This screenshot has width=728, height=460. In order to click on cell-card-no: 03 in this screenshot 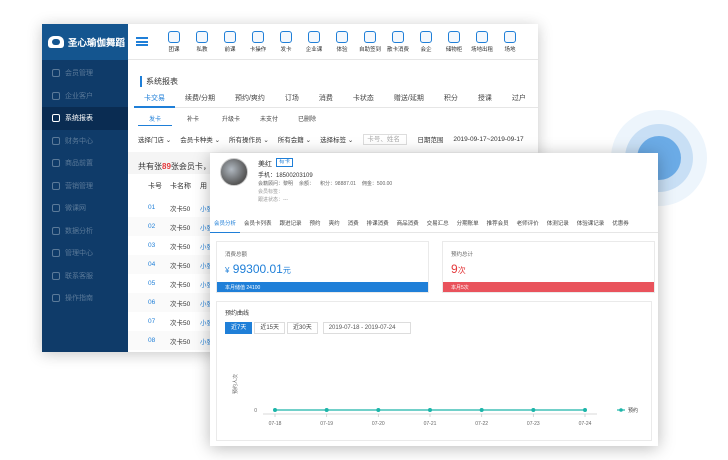, I will do `click(149, 245)`.